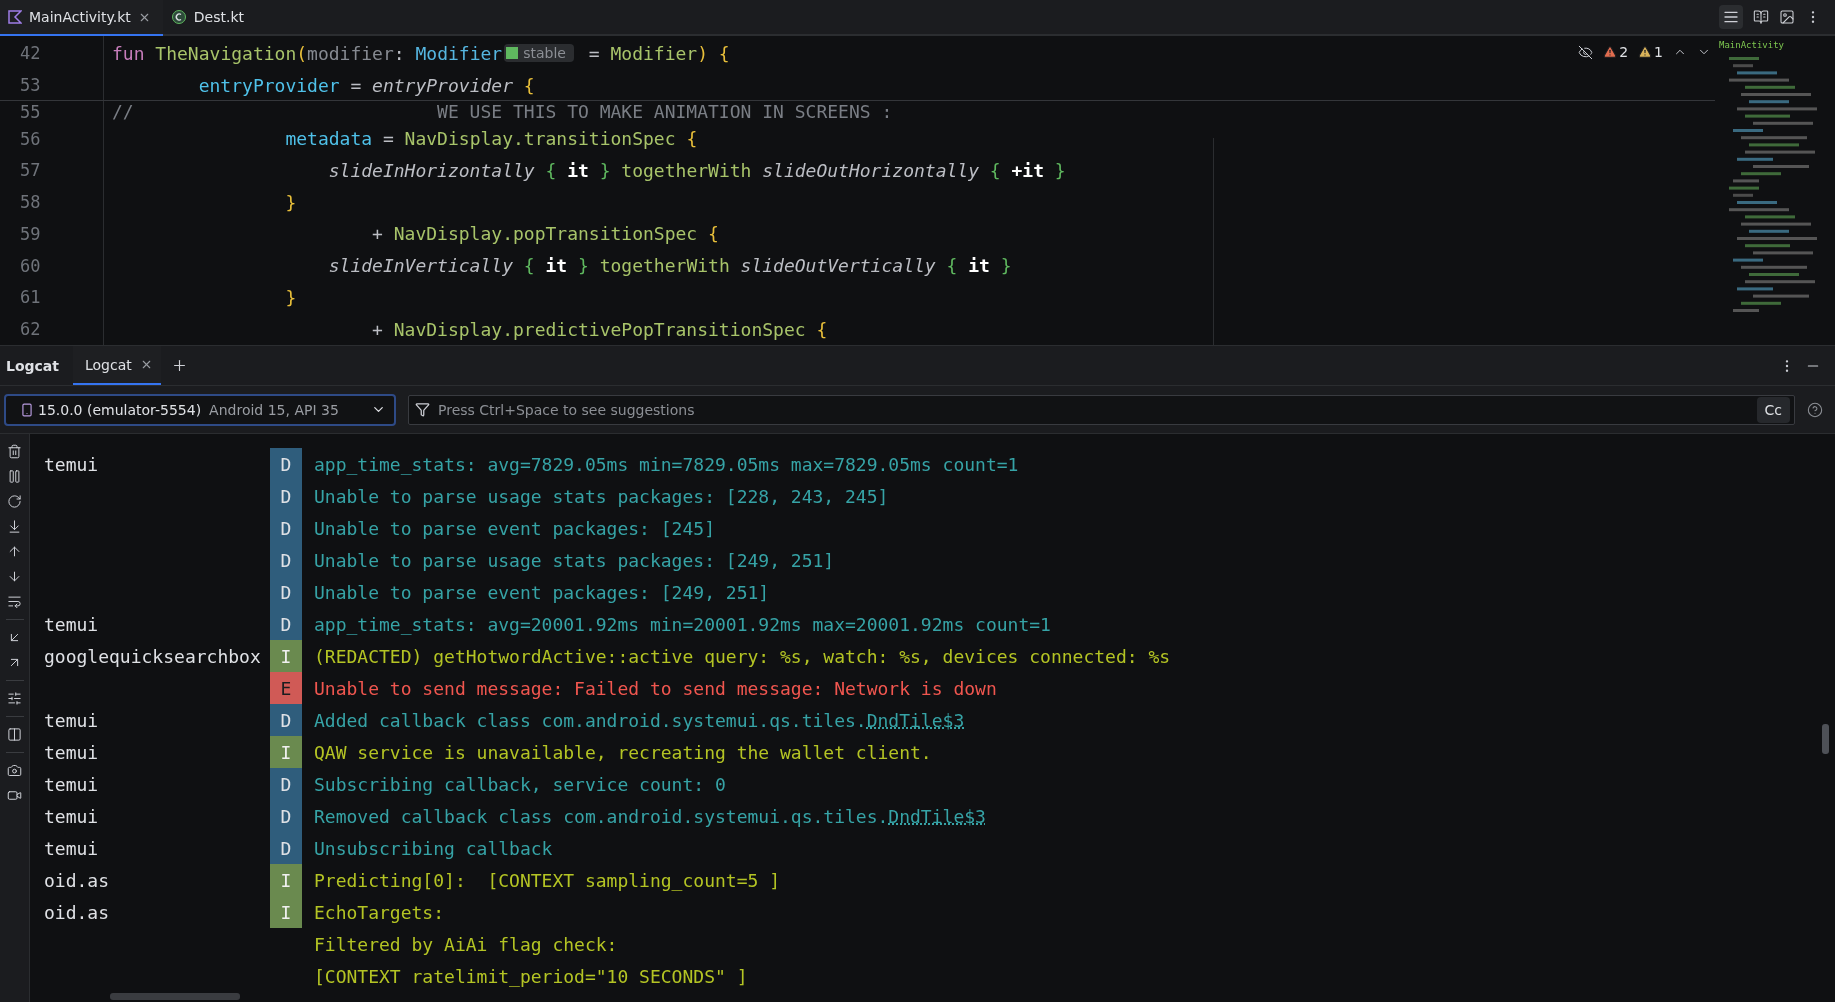 The width and height of the screenshot is (1835, 1002). I want to click on lines-icon, so click(1731, 17).